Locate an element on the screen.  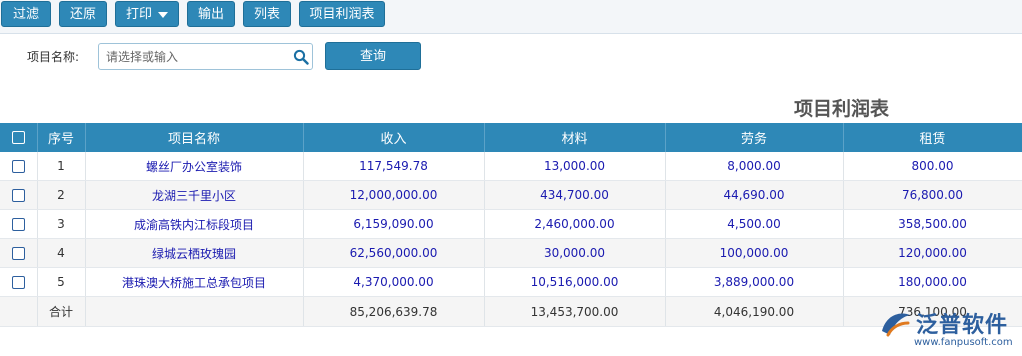
filter-button: 过滤 is located at coordinates (26, 14).